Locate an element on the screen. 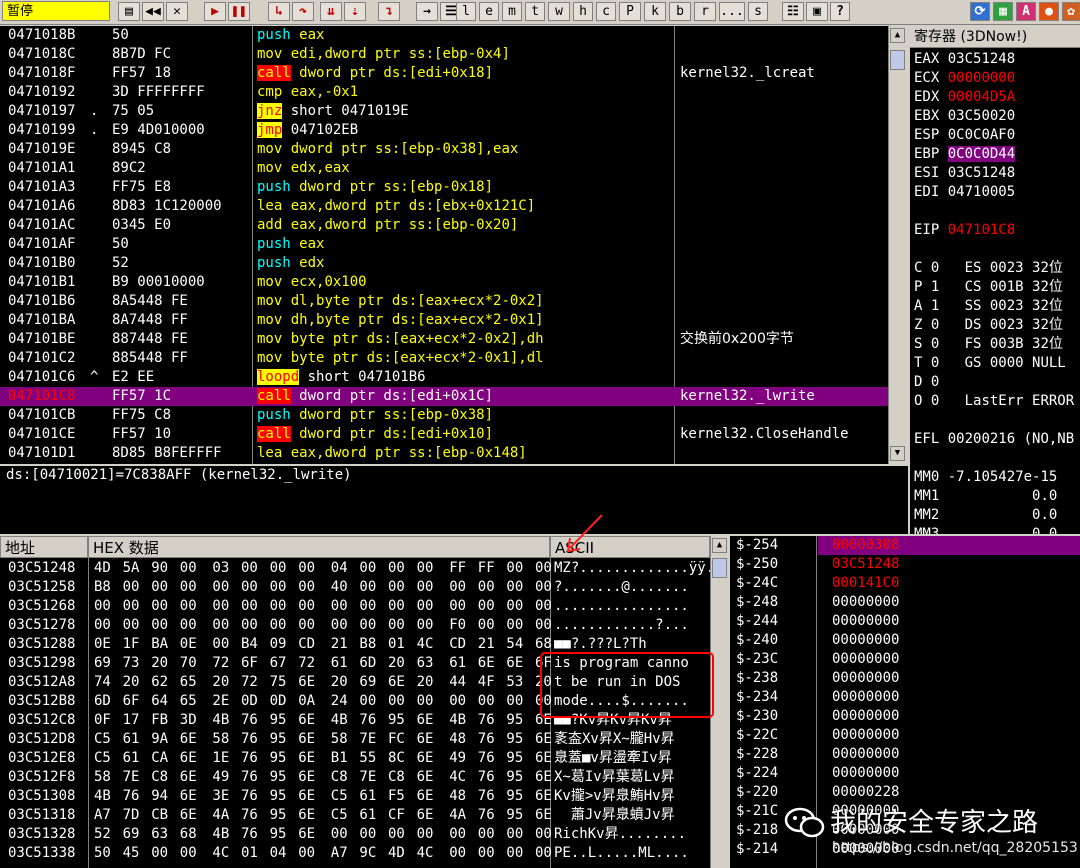 The height and width of the screenshot is (868, 1080). plugin-orange-icon: ● is located at coordinates (1049, 11).